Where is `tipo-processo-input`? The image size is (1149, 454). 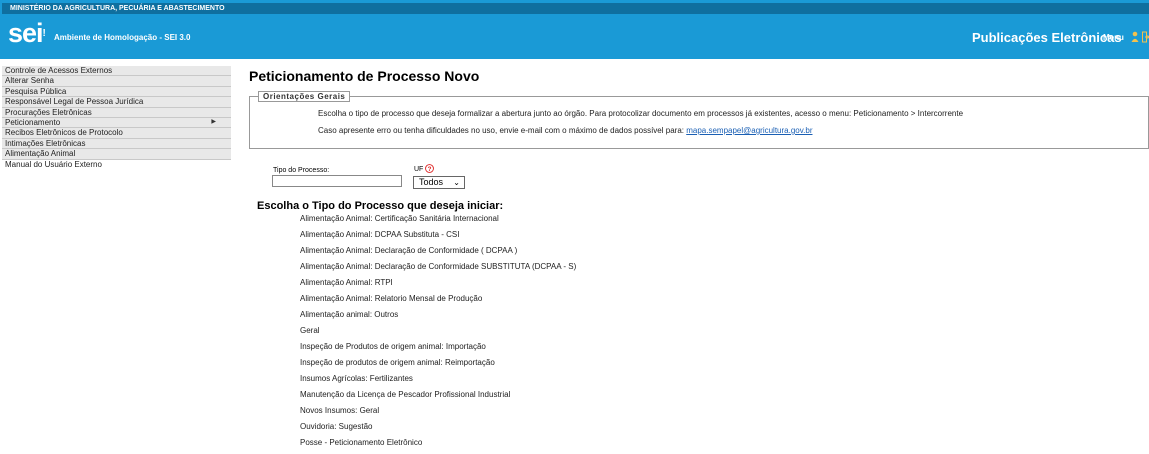 tipo-processo-input is located at coordinates (337, 181).